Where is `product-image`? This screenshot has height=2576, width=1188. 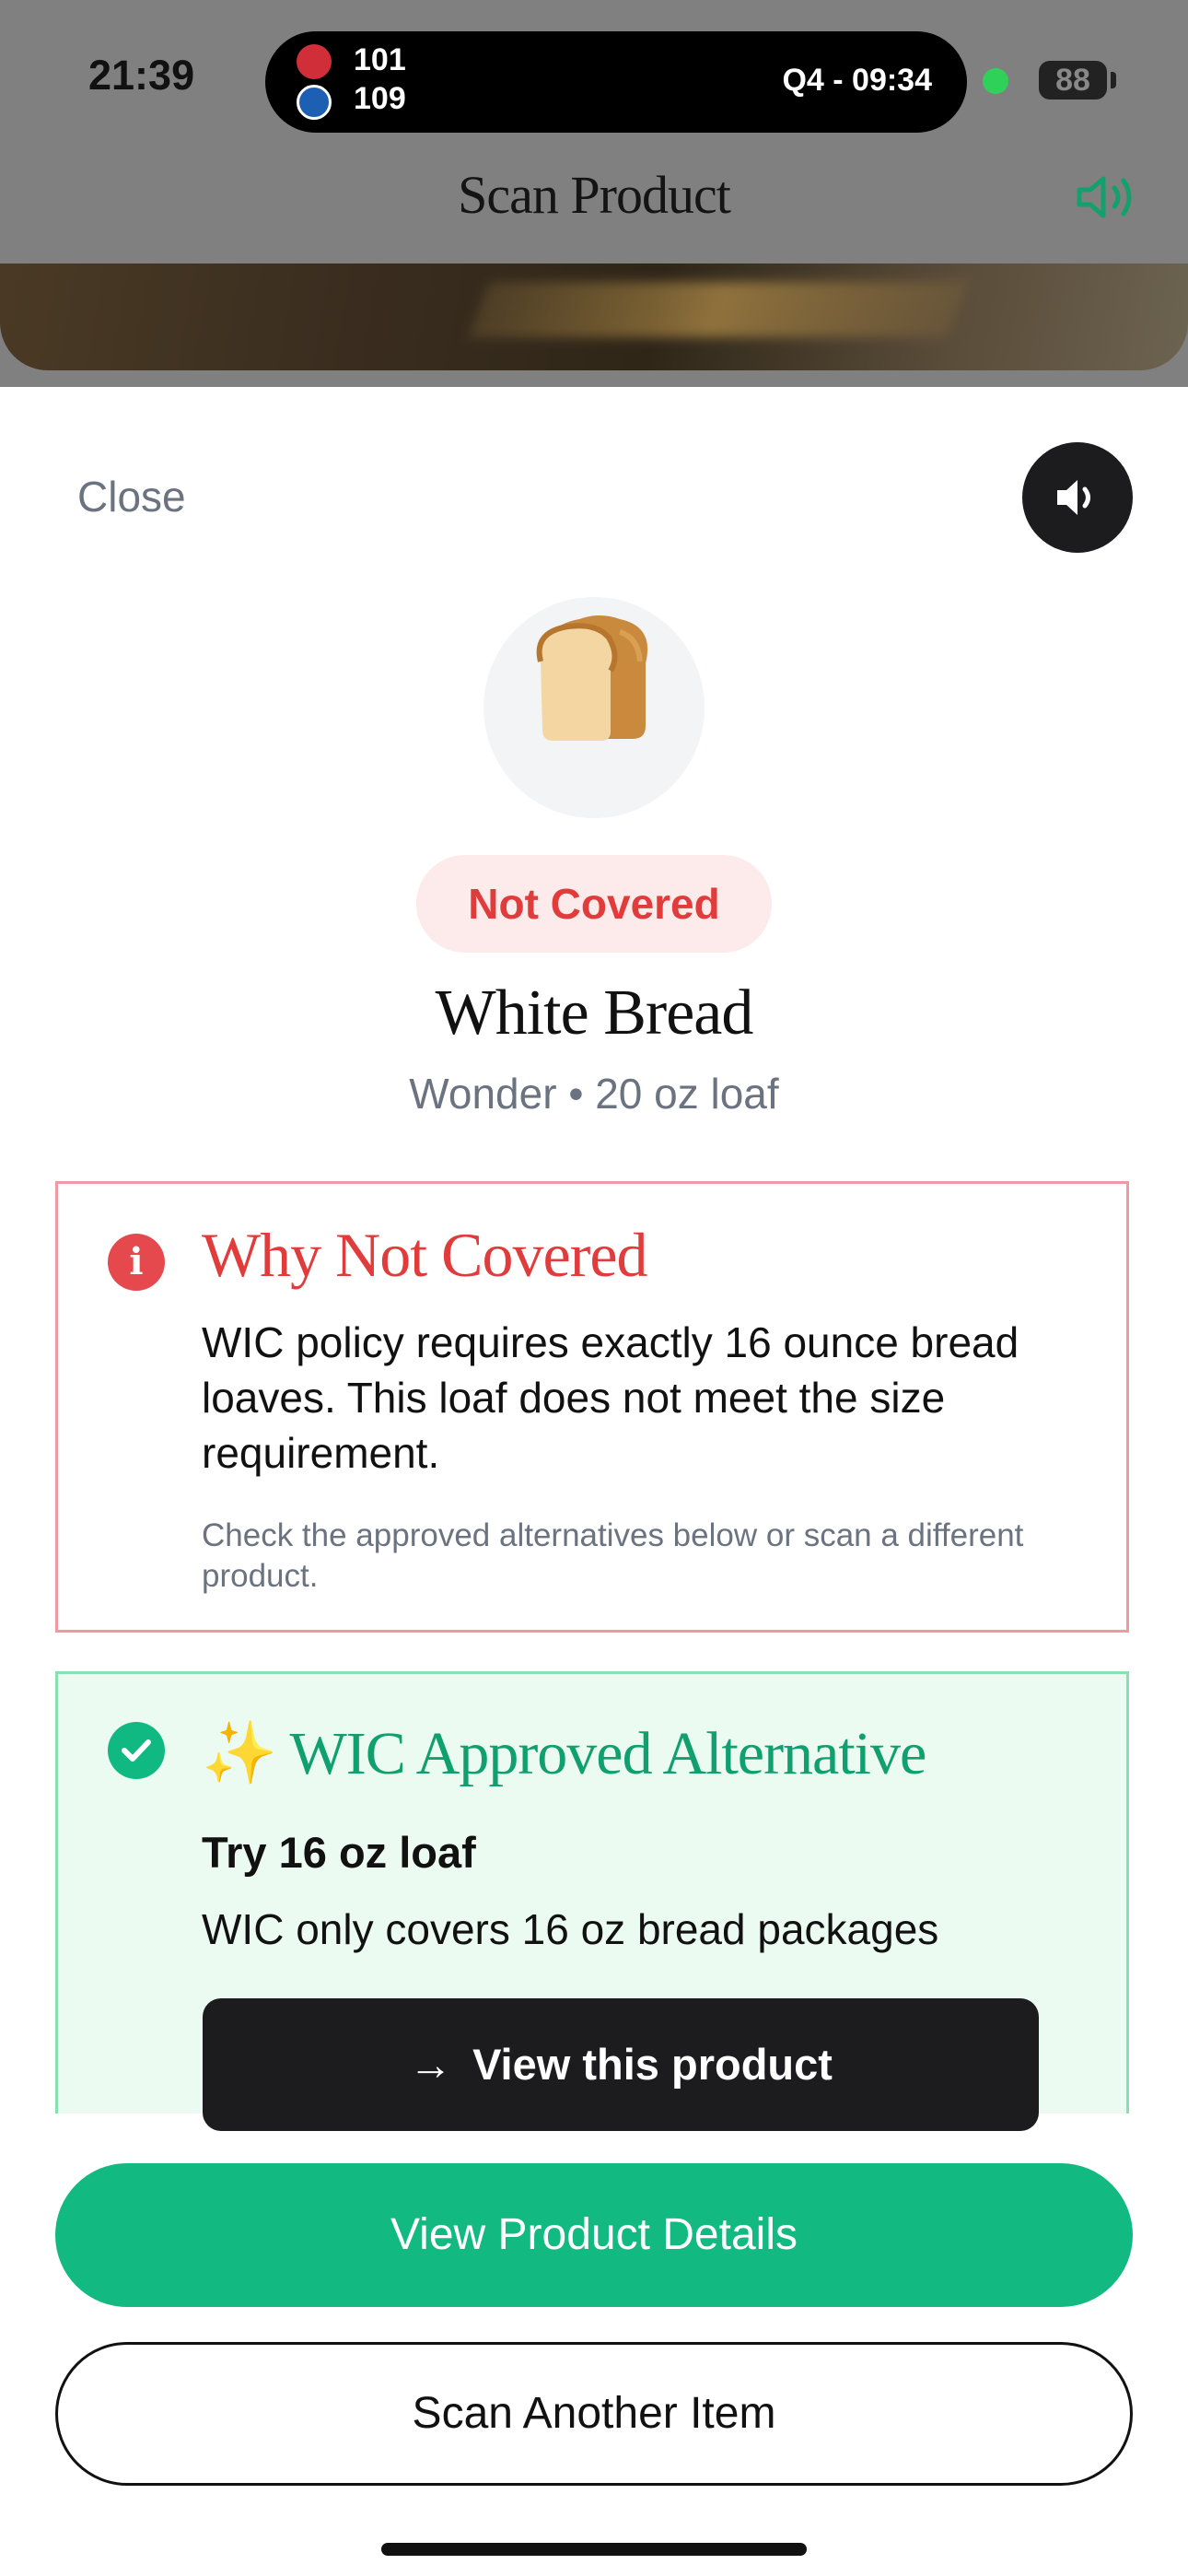
product-image is located at coordinates (594, 707).